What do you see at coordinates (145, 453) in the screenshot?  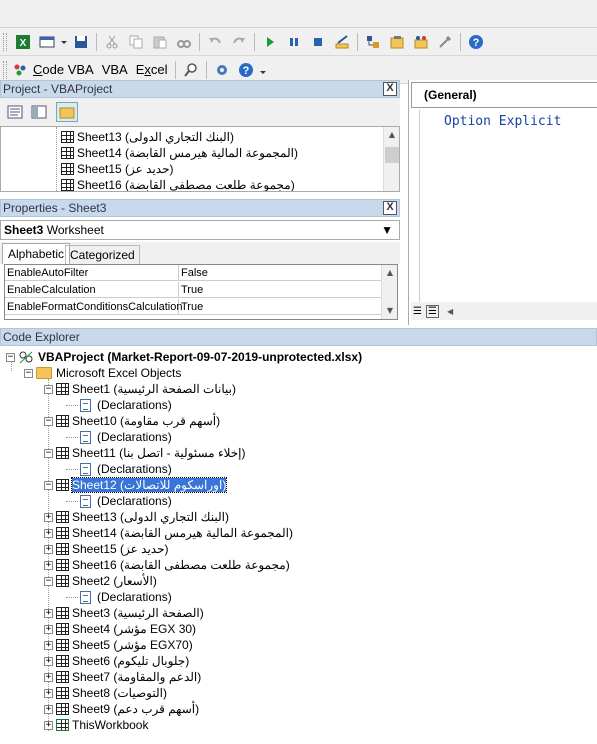 I see `sheet-node: − Sheet11 (إخلاء مسئولية - اتصل بنا)` at bounding box center [145, 453].